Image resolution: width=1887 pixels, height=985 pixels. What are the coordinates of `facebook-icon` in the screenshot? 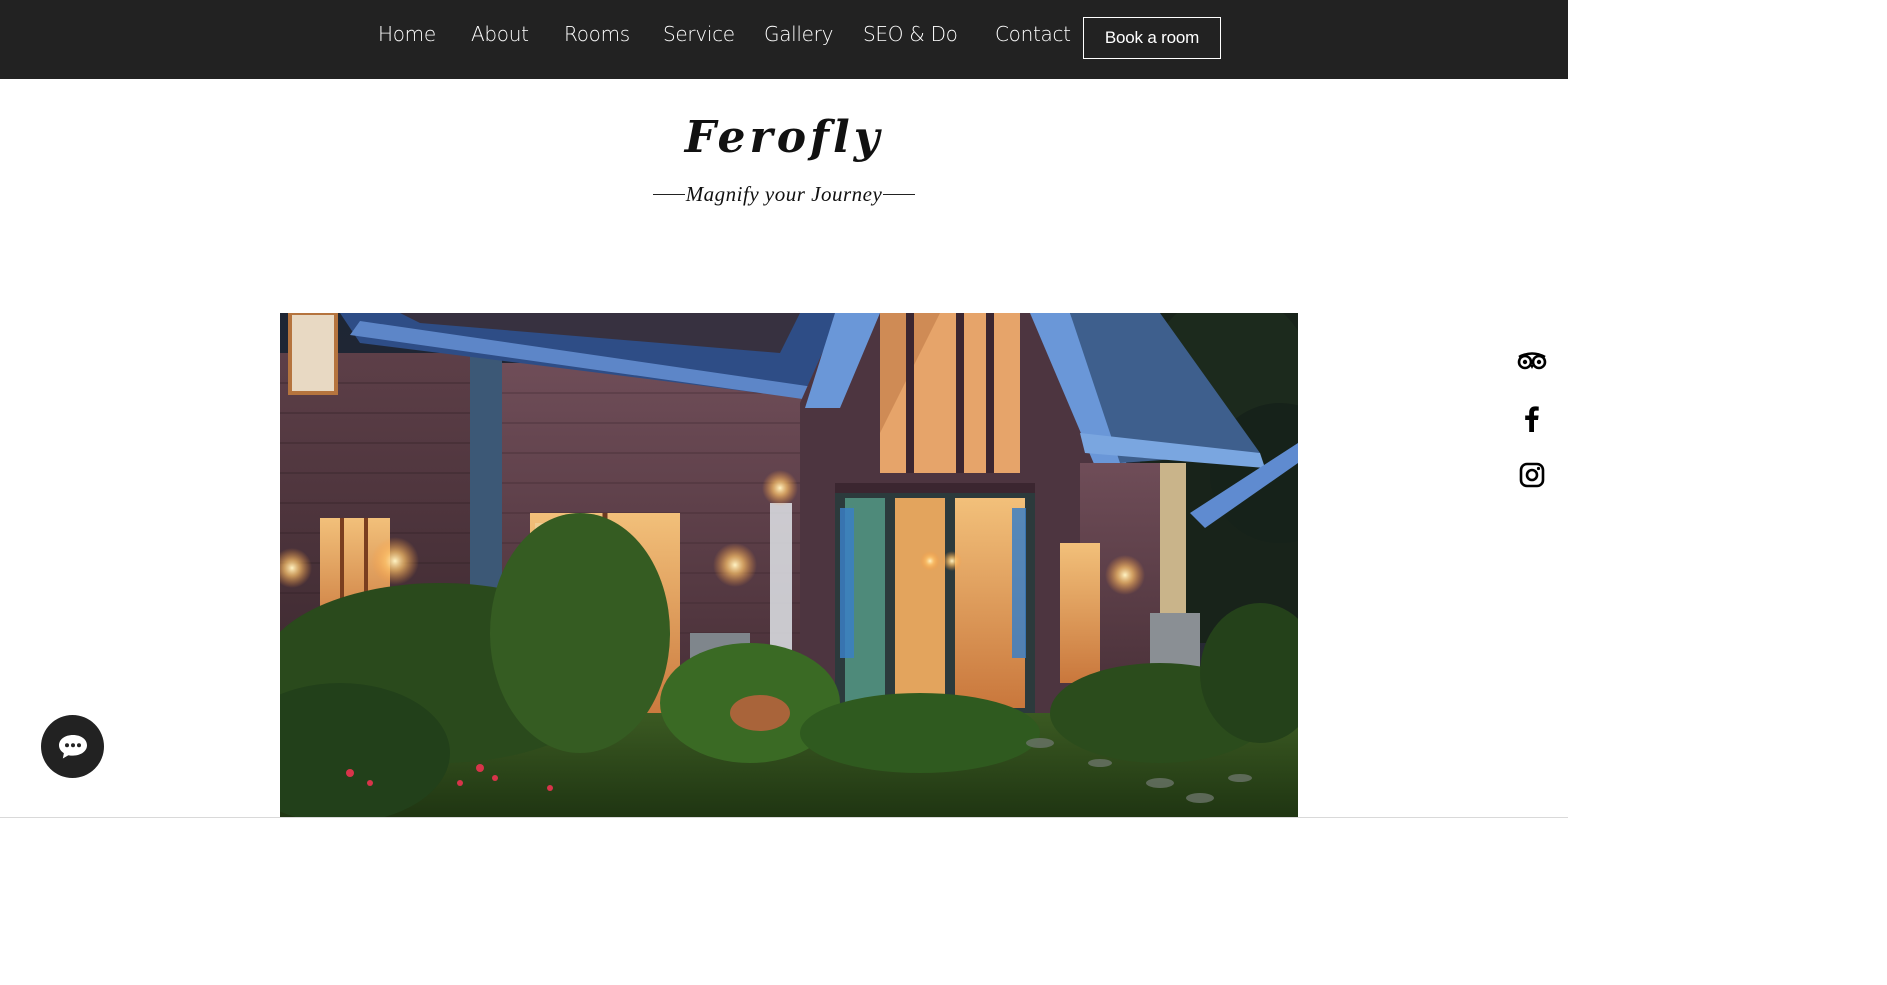 It's located at (1532, 418).